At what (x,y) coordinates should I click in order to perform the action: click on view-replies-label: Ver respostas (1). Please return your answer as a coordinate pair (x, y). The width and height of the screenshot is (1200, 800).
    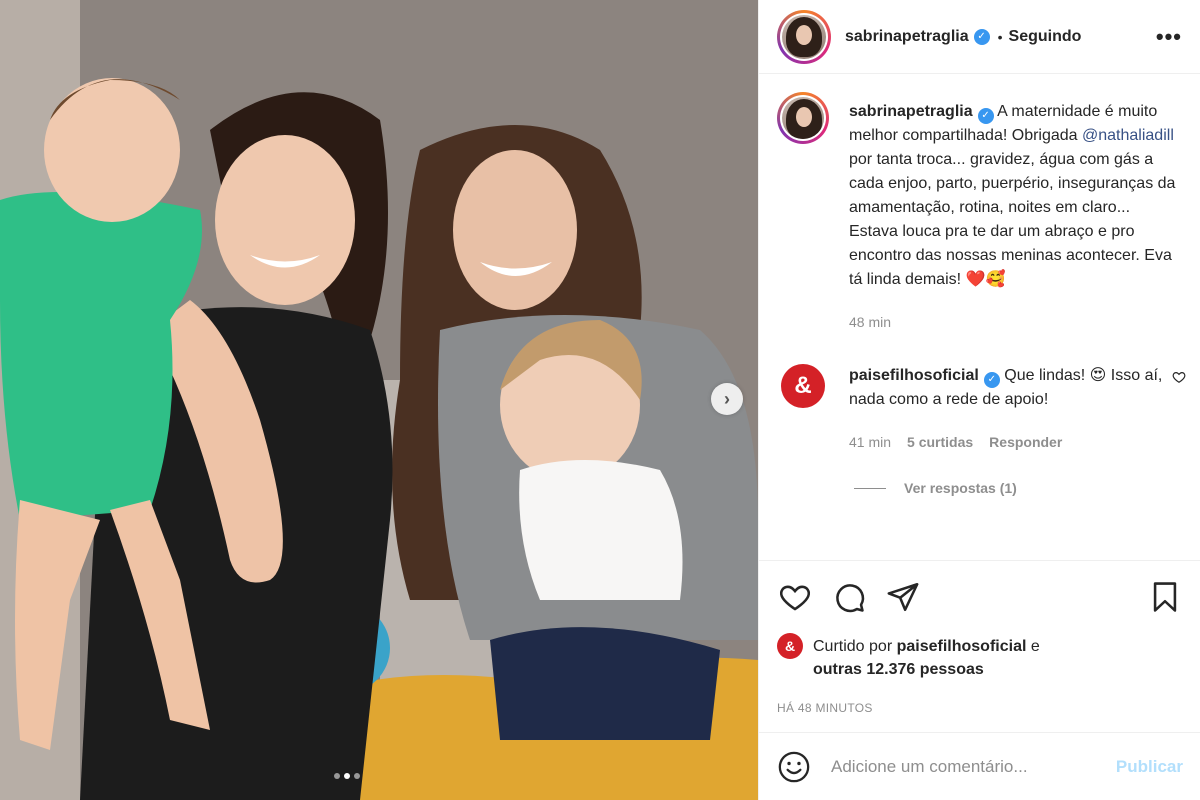
    Looking at the image, I should click on (960, 488).